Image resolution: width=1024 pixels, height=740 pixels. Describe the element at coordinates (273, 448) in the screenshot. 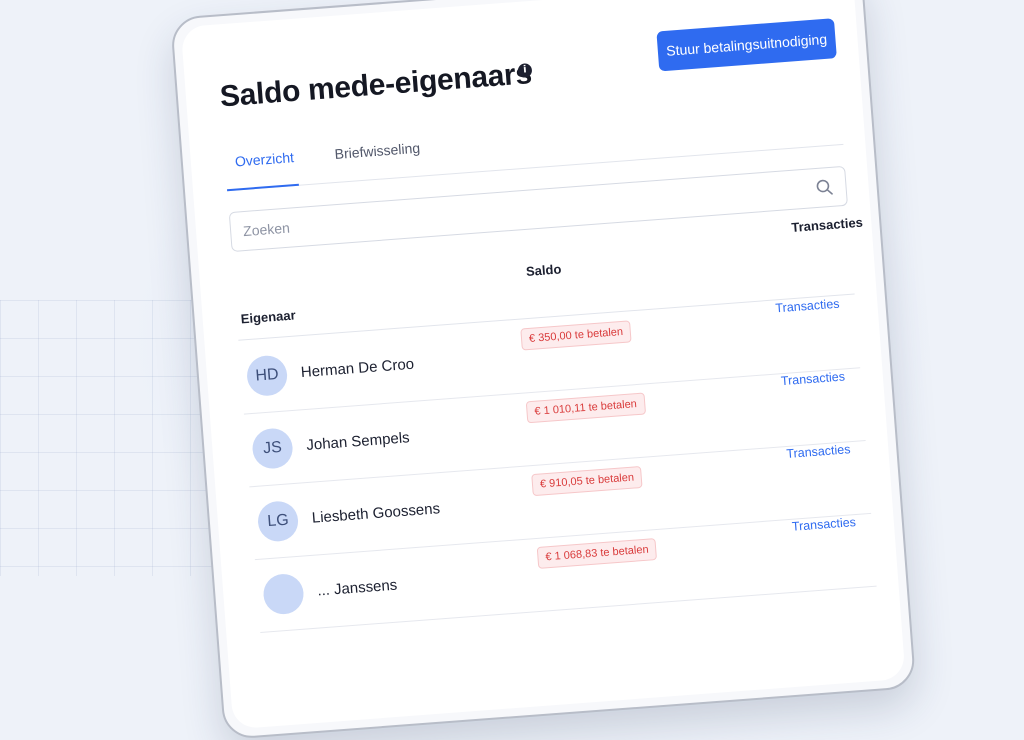

I see `avatar: JS` at that location.